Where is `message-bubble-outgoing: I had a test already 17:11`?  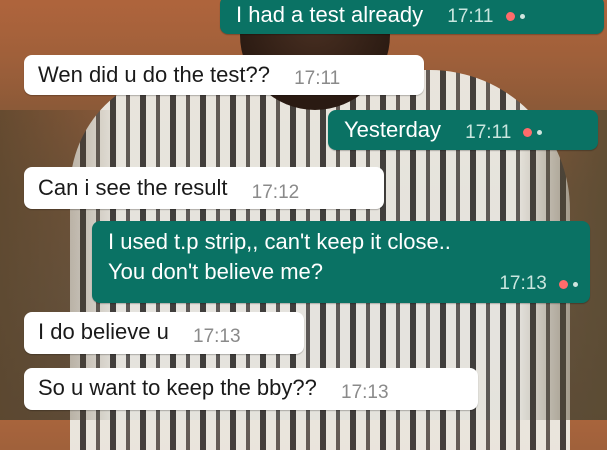 message-bubble-outgoing: I had a test already 17:11 is located at coordinates (412, 17).